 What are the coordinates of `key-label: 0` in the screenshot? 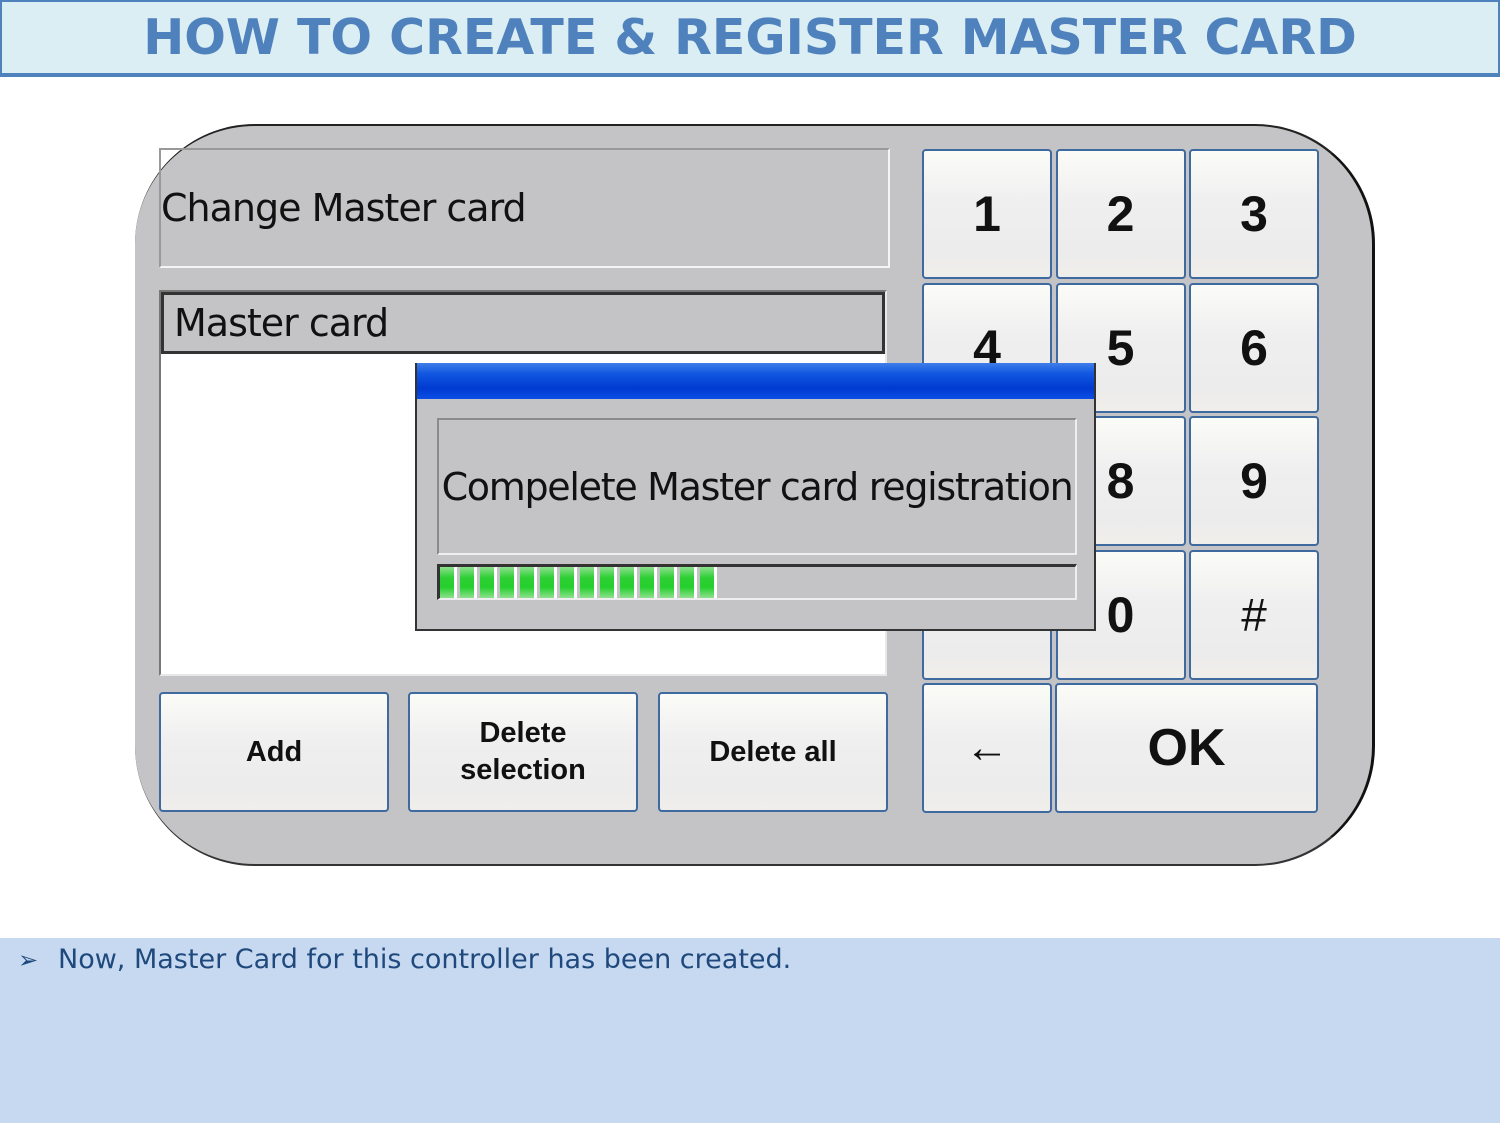 It's located at (1120, 614).